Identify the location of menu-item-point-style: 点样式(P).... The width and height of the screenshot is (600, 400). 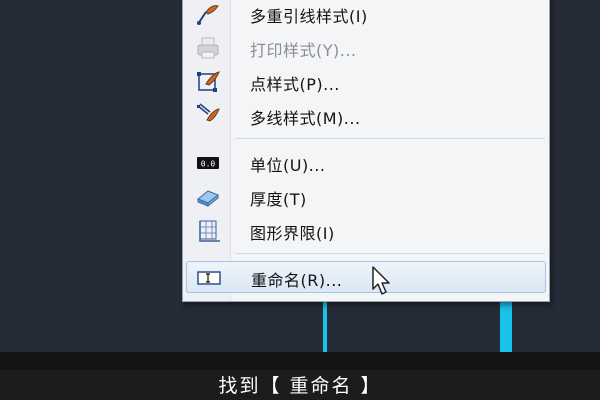
(366, 82).